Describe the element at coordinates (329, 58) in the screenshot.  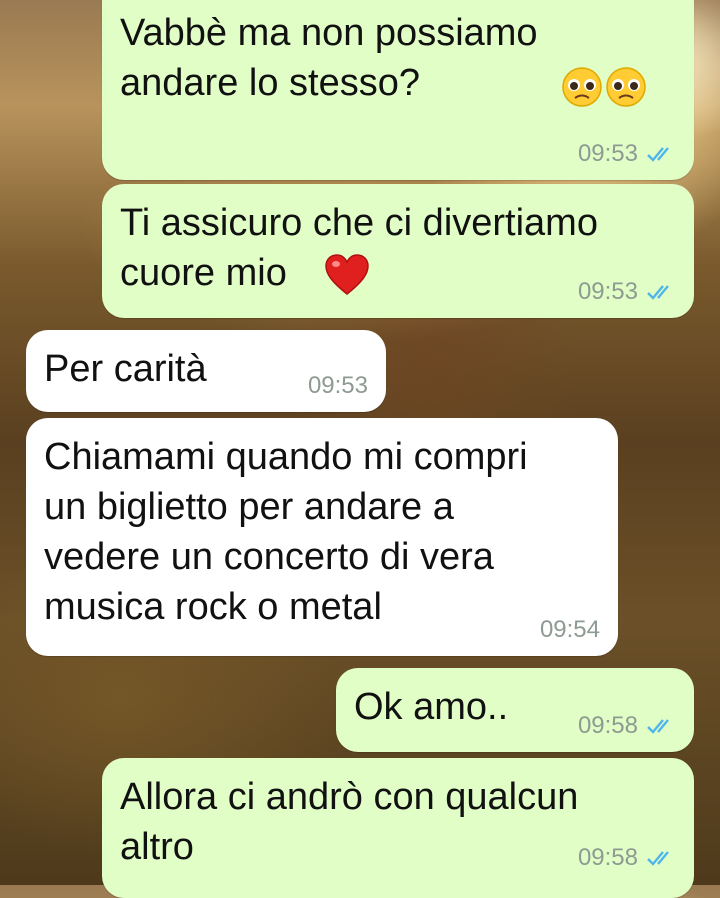
I see `message-text: Vabbè ma non possiamo andare lo stesso?` at that location.